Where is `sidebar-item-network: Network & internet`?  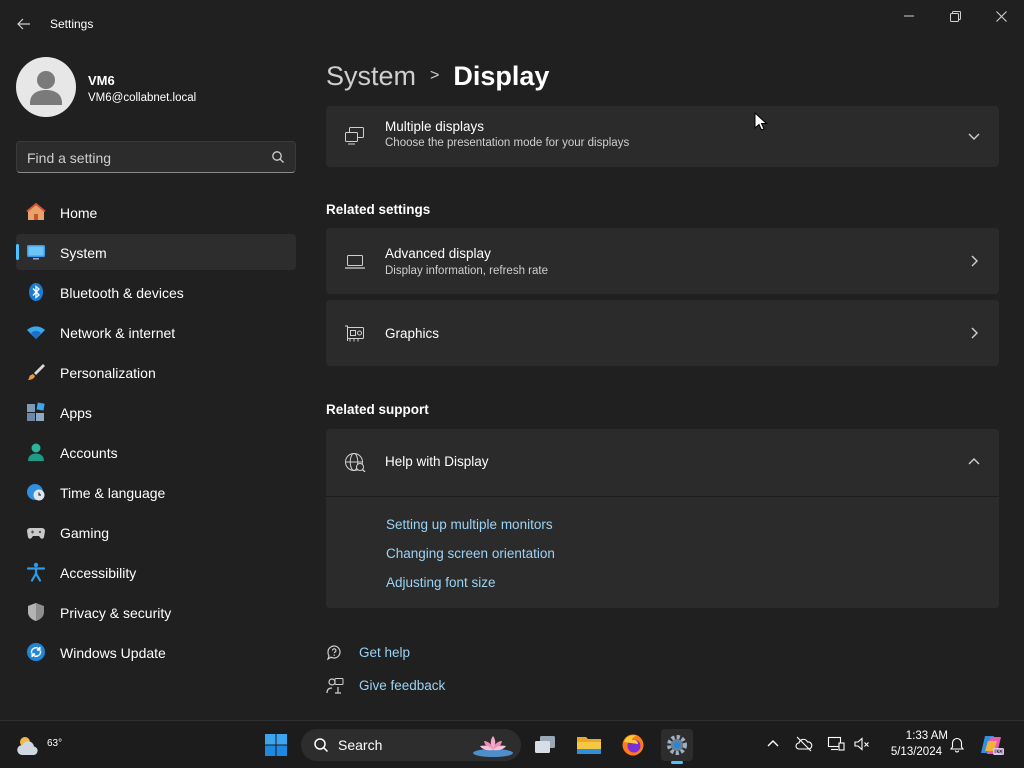 sidebar-item-network: Network & internet is located at coordinates (156, 332).